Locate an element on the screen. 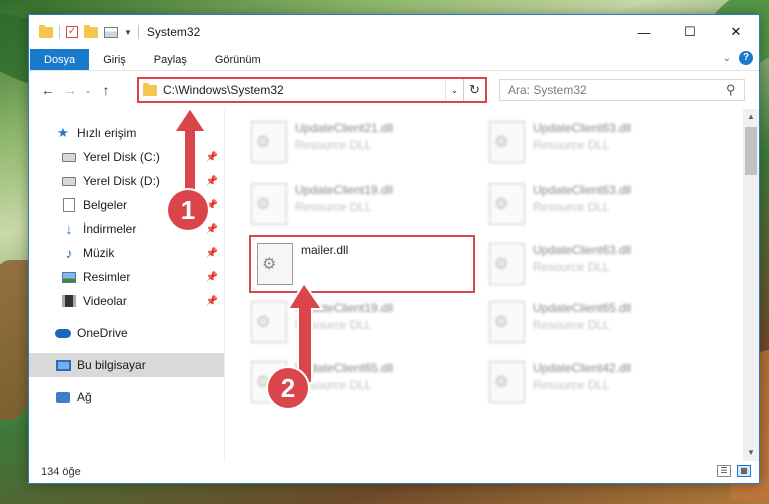  up-button: ↑ is located at coordinates (106, 90).